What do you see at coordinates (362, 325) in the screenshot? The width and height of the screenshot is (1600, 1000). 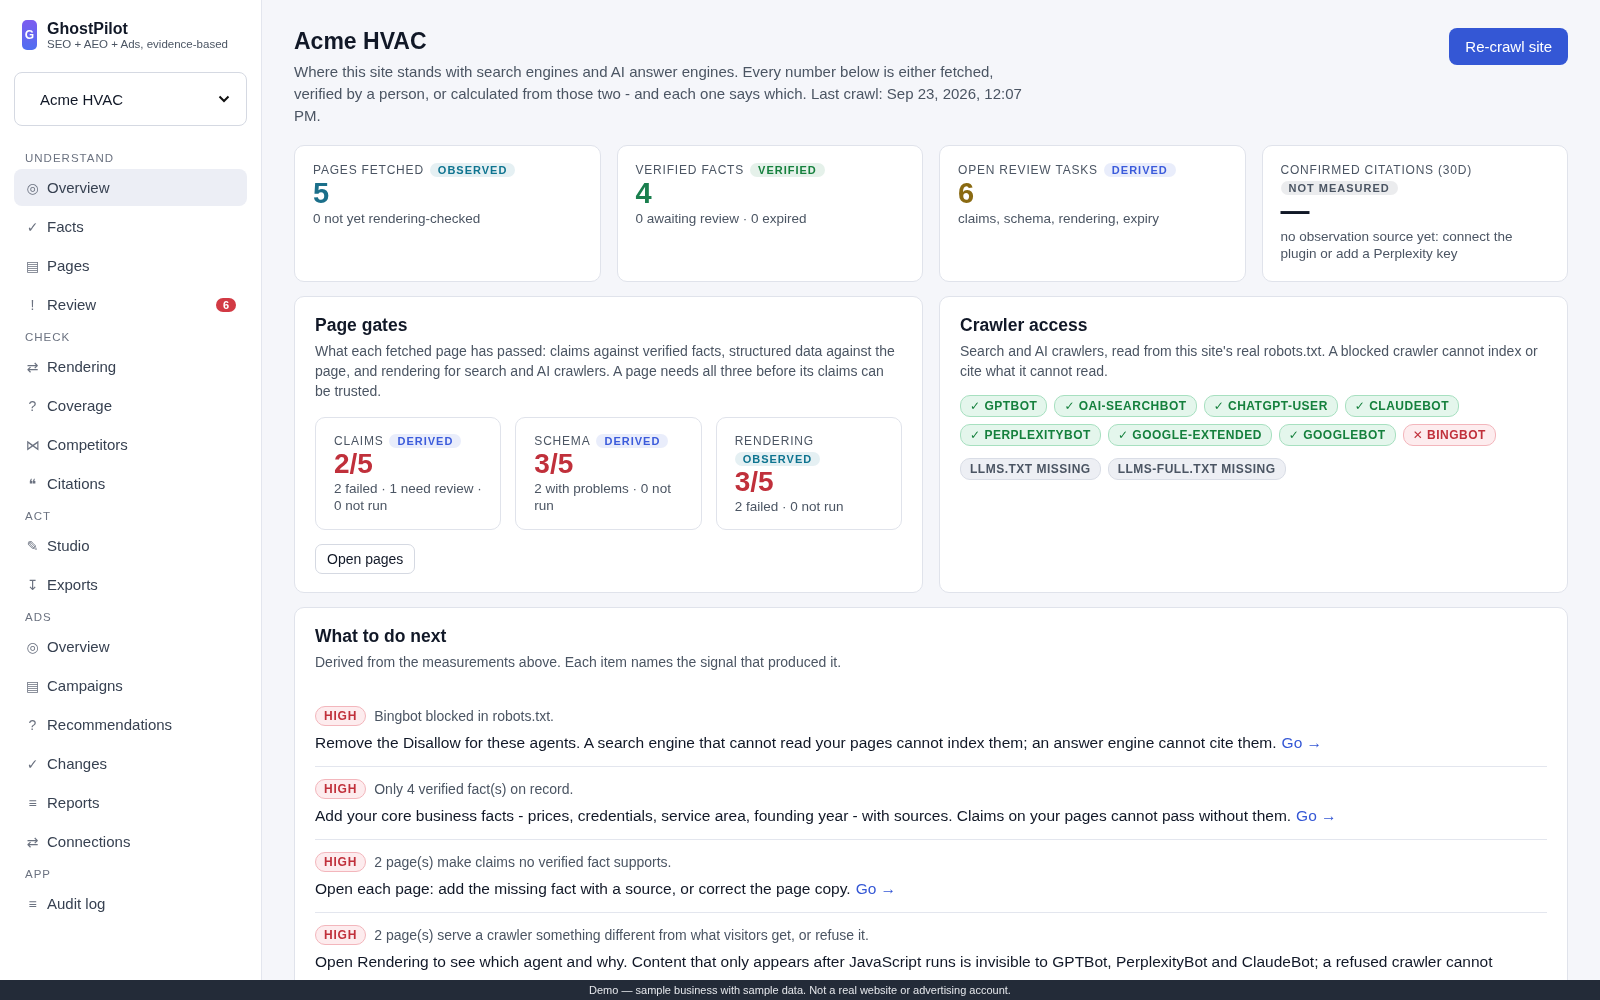 I see `card-title: Page gates` at bounding box center [362, 325].